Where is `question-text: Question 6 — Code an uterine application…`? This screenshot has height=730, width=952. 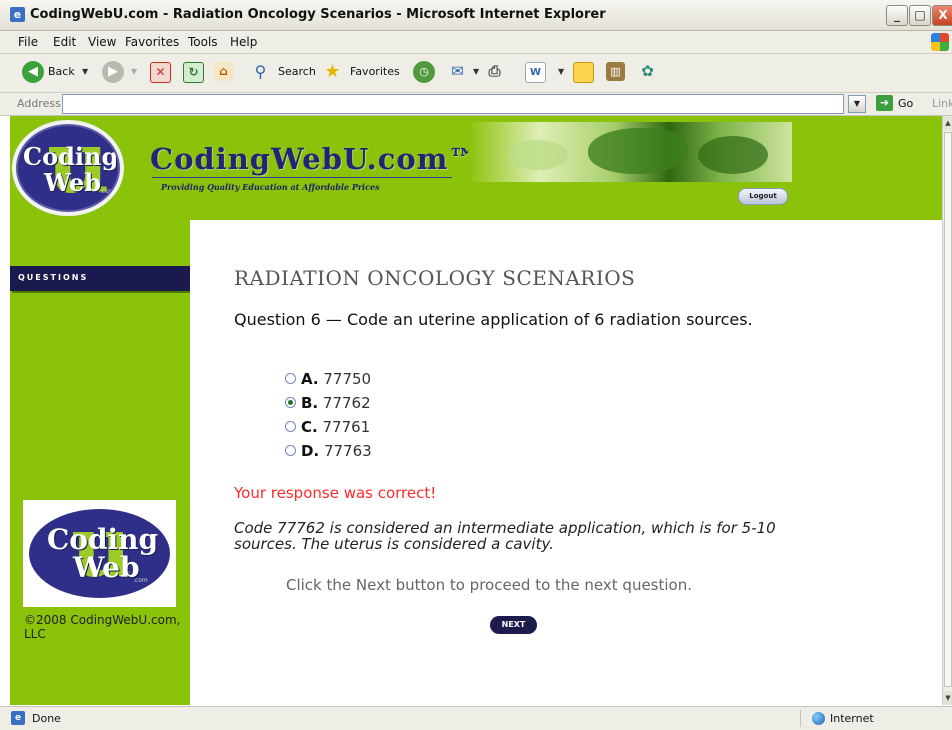
question-text: Question 6 — Code an uterine application… is located at coordinates (493, 319).